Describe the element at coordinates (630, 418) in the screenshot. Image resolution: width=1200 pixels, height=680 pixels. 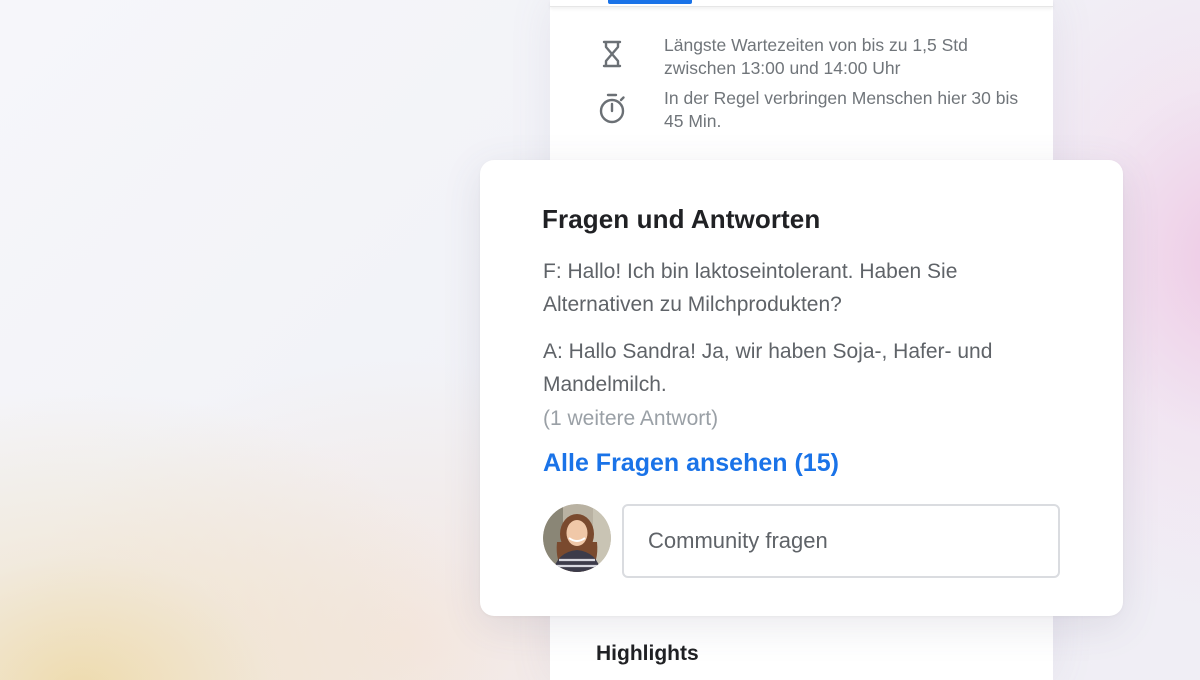
I see `more-answers-link: (1 weitere Antwort)` at that location.